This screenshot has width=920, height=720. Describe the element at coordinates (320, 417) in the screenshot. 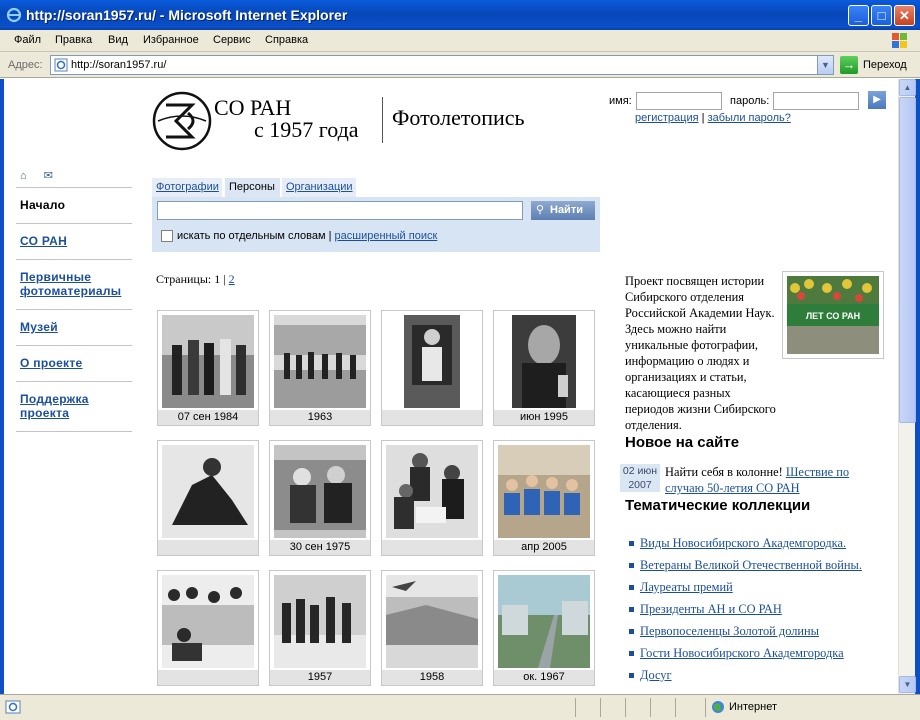

I see `photo-date: 1963` at that location.